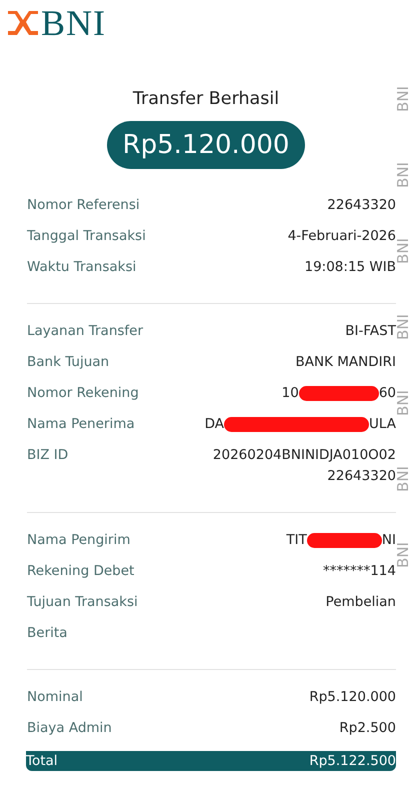  I want to click on field-label: Rekening Debet, so click(80, 571).